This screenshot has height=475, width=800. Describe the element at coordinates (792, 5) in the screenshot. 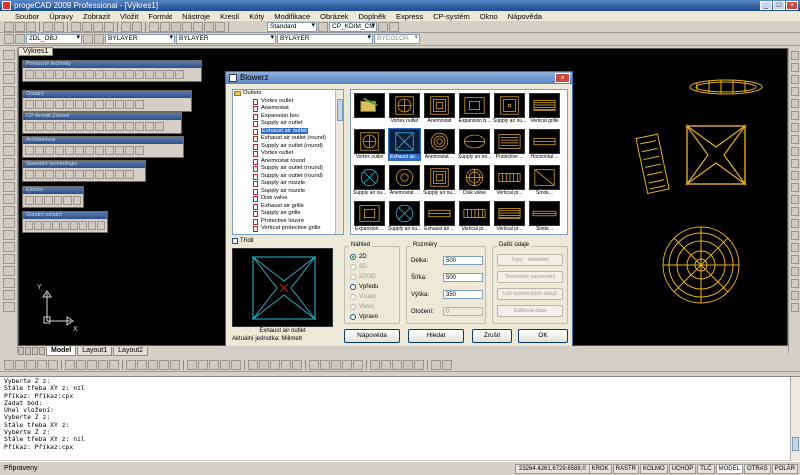

I see `close-button: ×` at that location.